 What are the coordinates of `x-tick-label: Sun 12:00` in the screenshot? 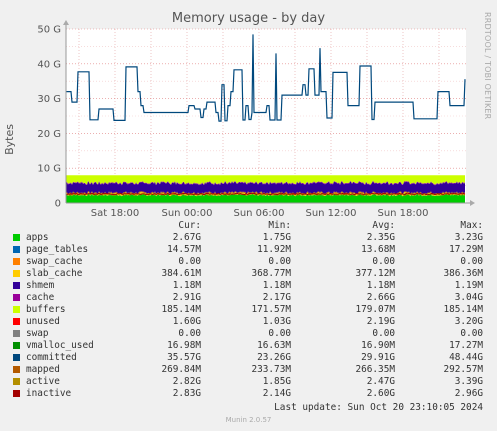 It's located at (330, 213).